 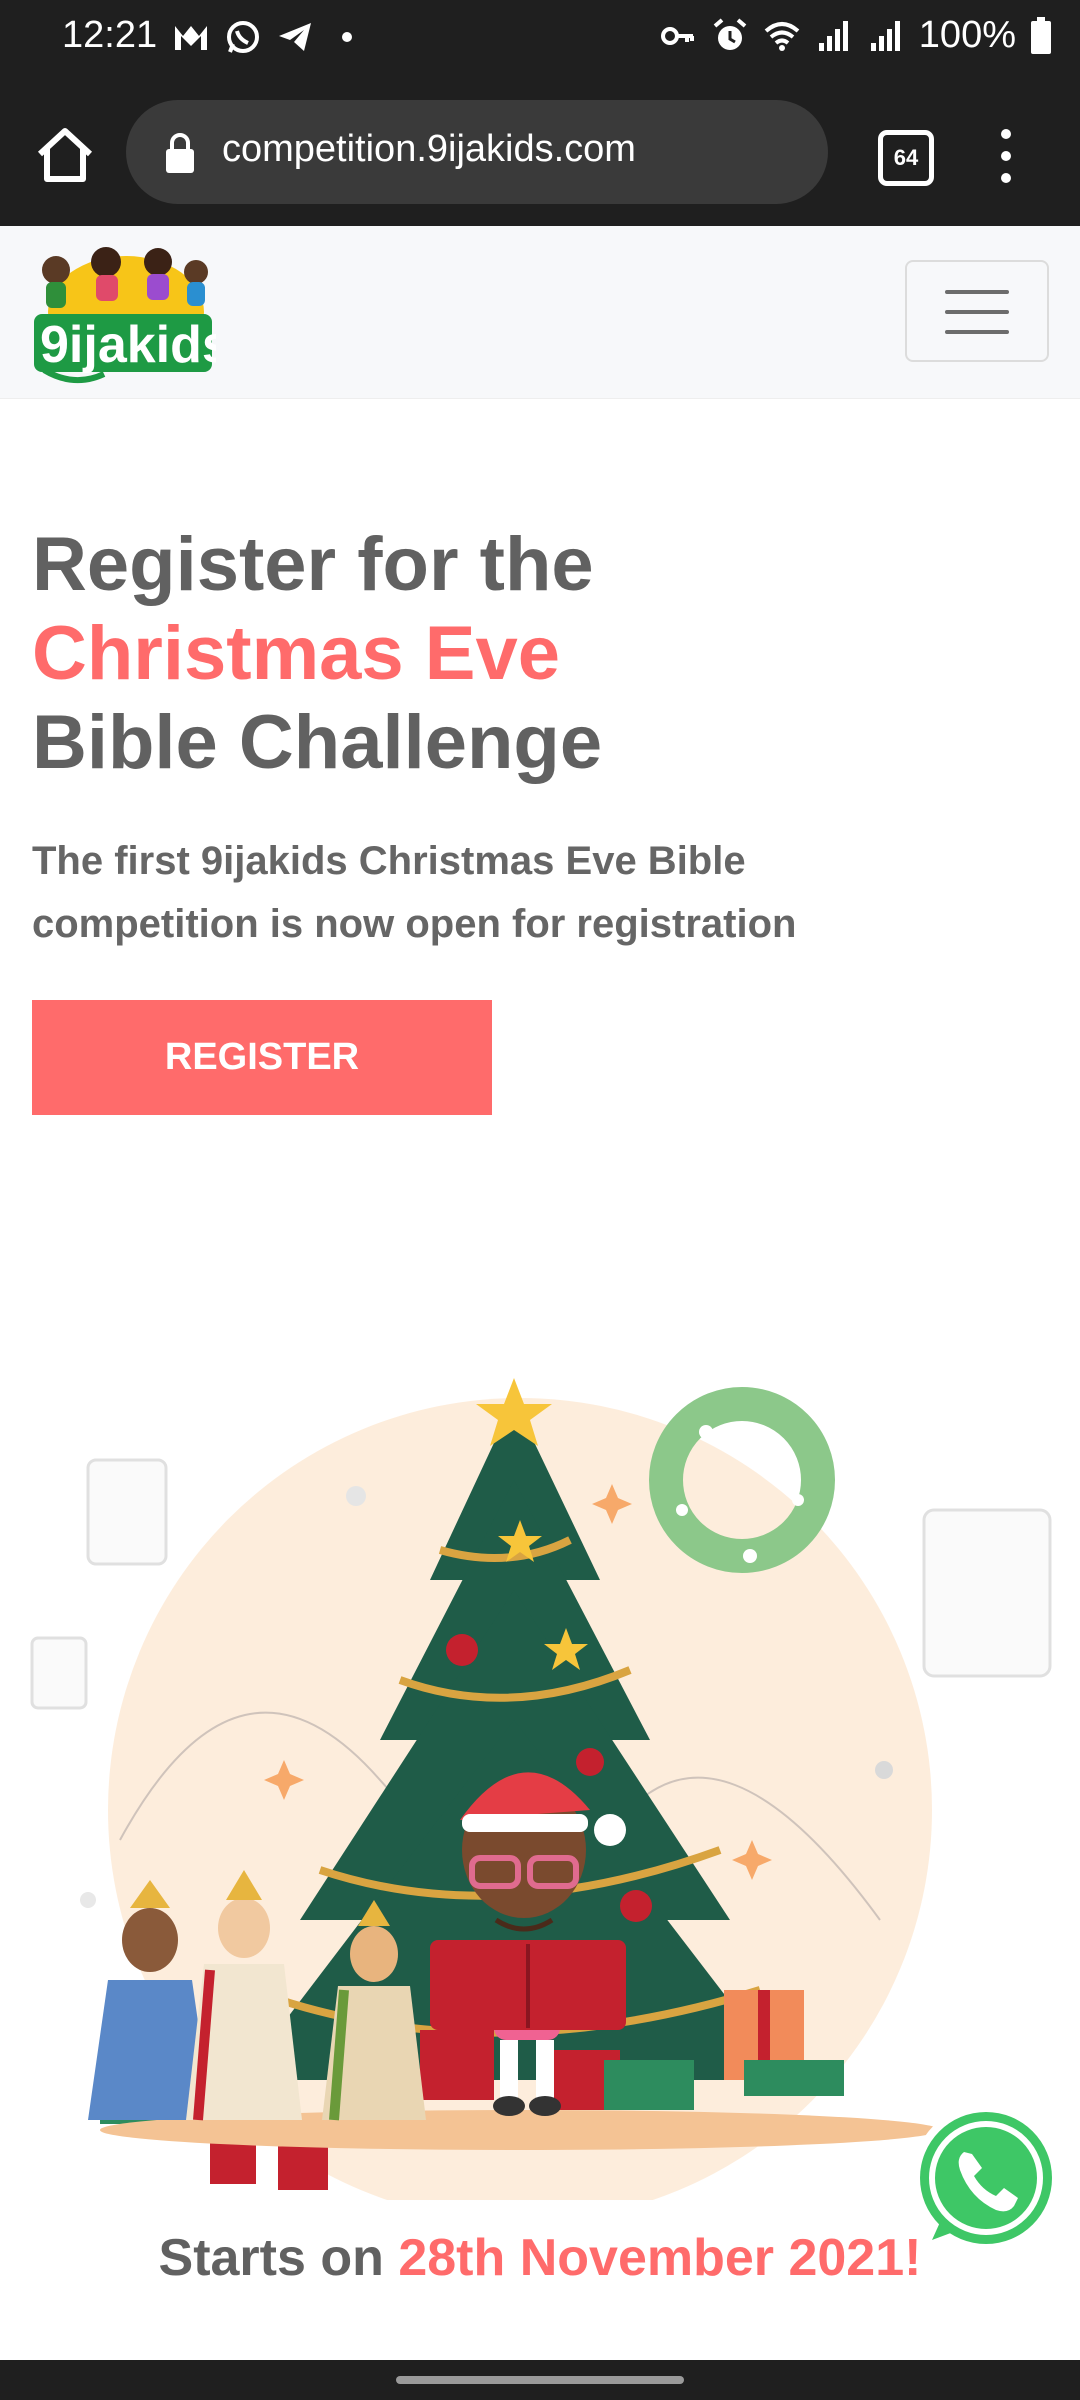 What do you see at coordinates (243, 37) in the screenshot?
I see `whatsapp-icon` at bounding box center [243, 37].